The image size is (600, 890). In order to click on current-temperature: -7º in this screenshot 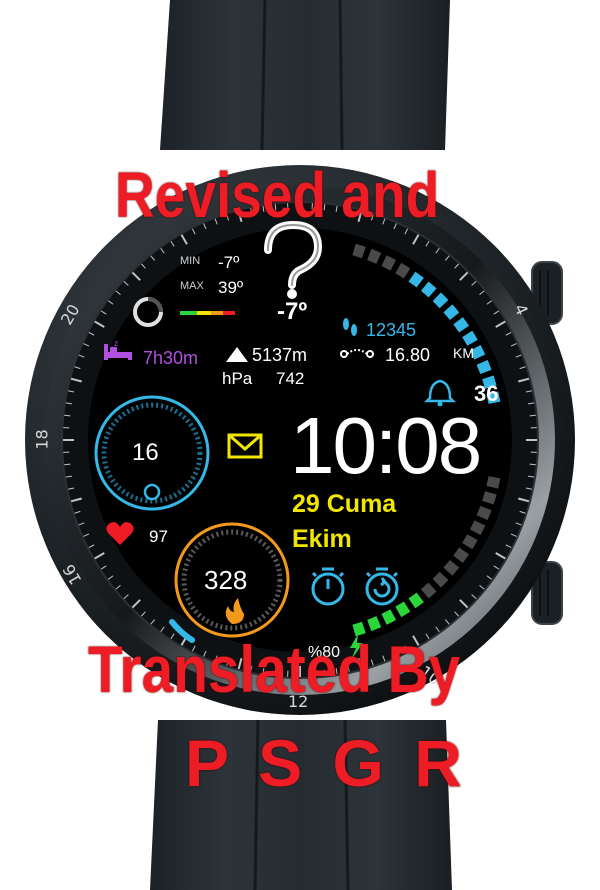, I will do `click(292, 311)`.